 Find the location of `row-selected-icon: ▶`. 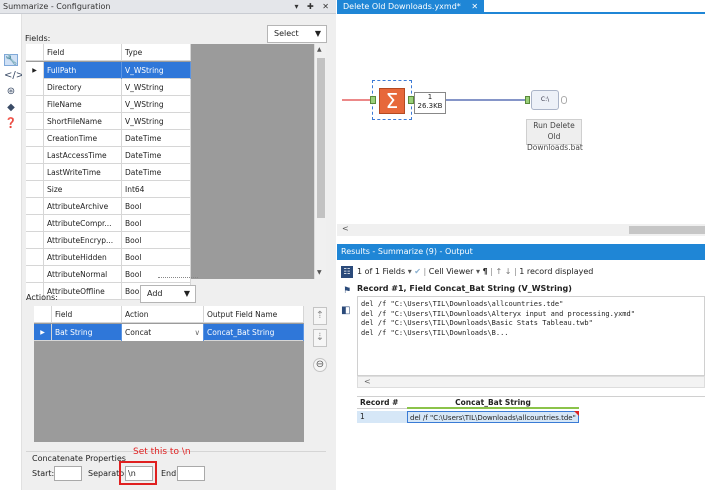

row-selected-icon: ▶ is located at coordinates (35, 70).